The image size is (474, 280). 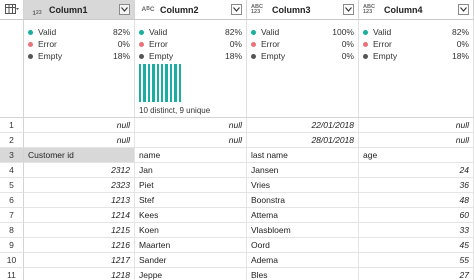 I want to click on table-cell: 60, so click(x=416, y=215).